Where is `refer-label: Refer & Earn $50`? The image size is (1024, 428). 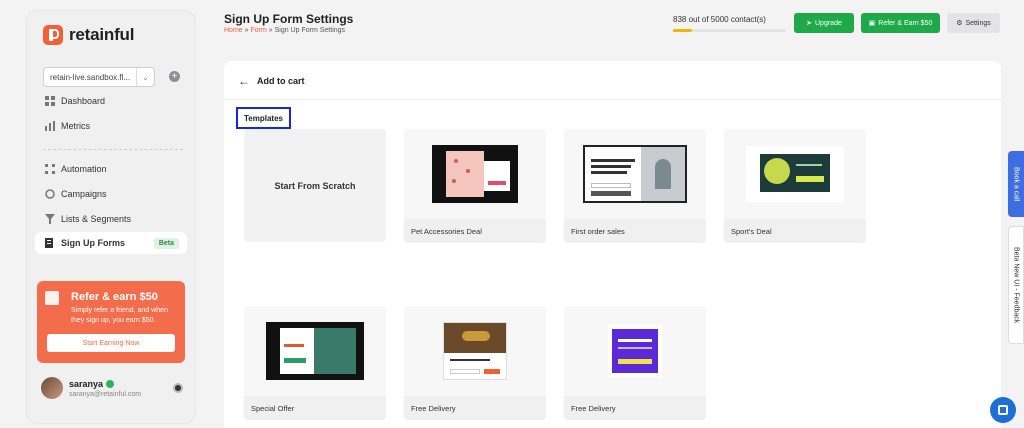
refer-label: Refer & Earn $50 is located at coordinates (905, 23).